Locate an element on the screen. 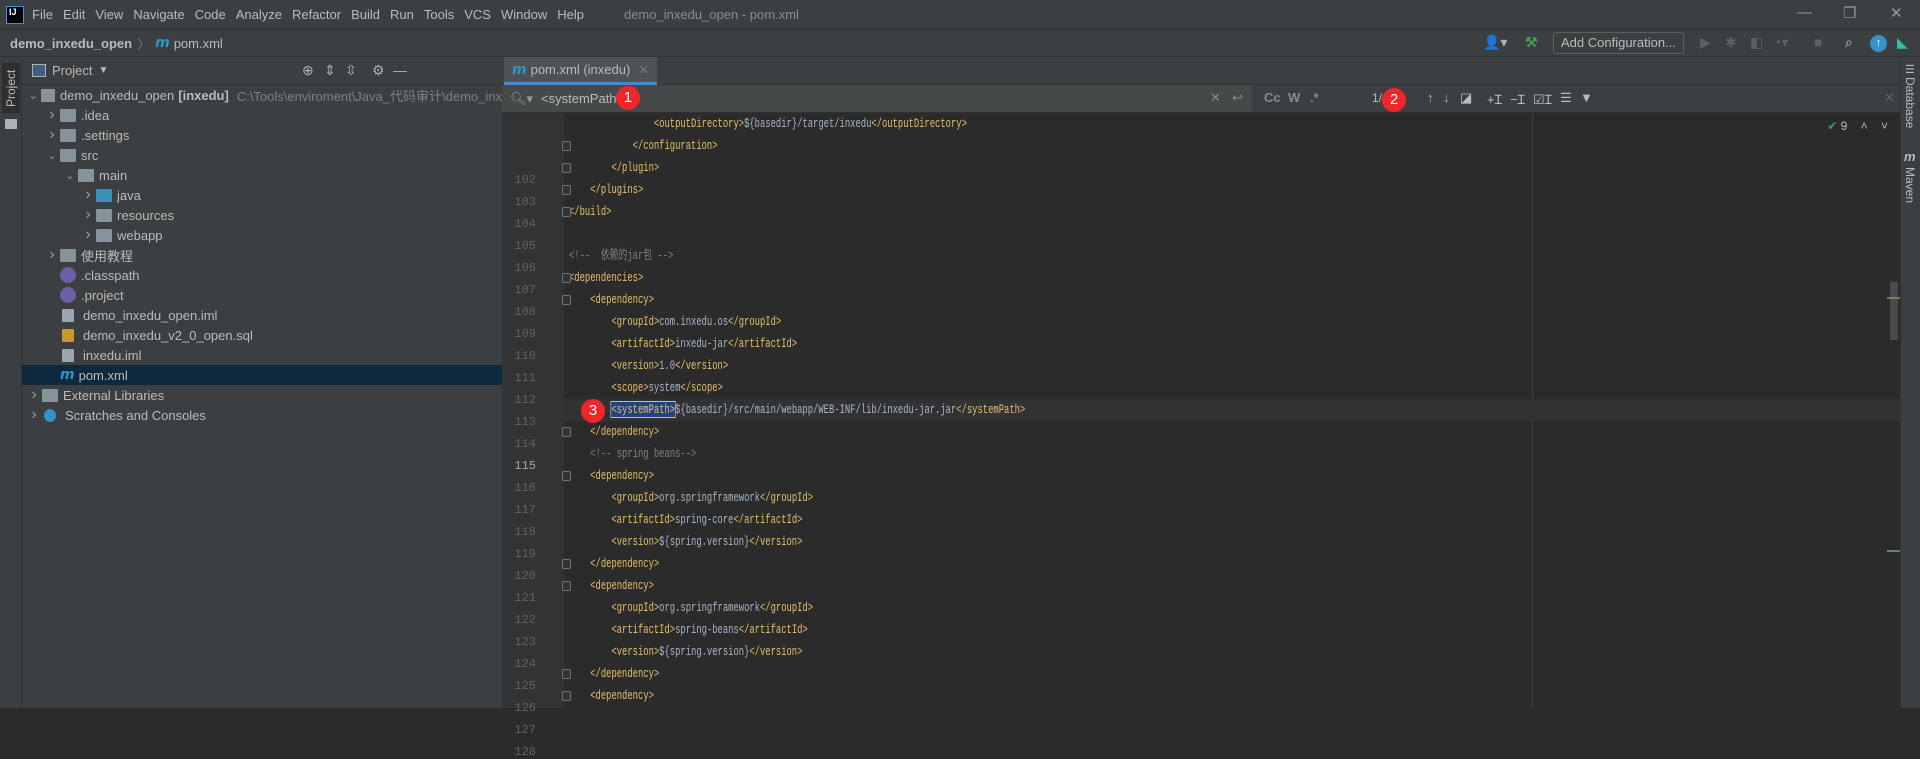  menu-file: File is located at coordinates (42, 14).